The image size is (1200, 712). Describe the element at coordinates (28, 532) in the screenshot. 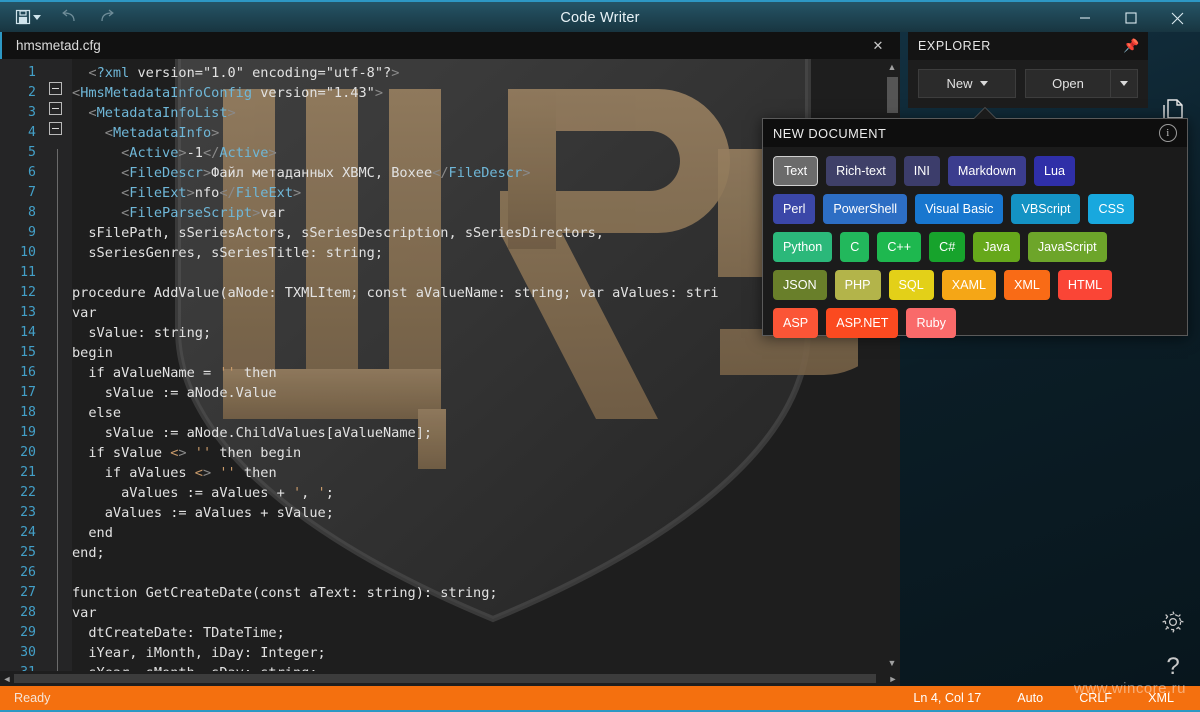

I see `line-number: 24` at that location.